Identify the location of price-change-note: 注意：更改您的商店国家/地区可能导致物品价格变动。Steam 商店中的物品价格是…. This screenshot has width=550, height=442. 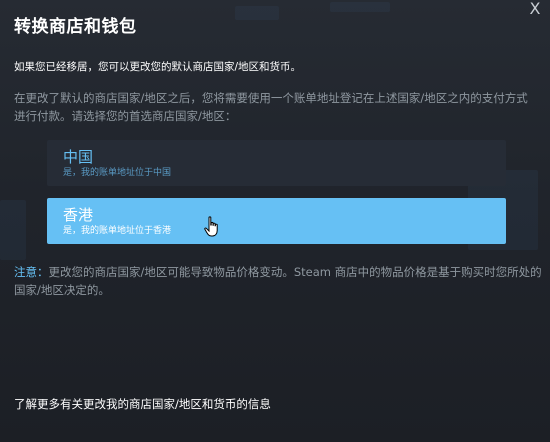
(278, 281).